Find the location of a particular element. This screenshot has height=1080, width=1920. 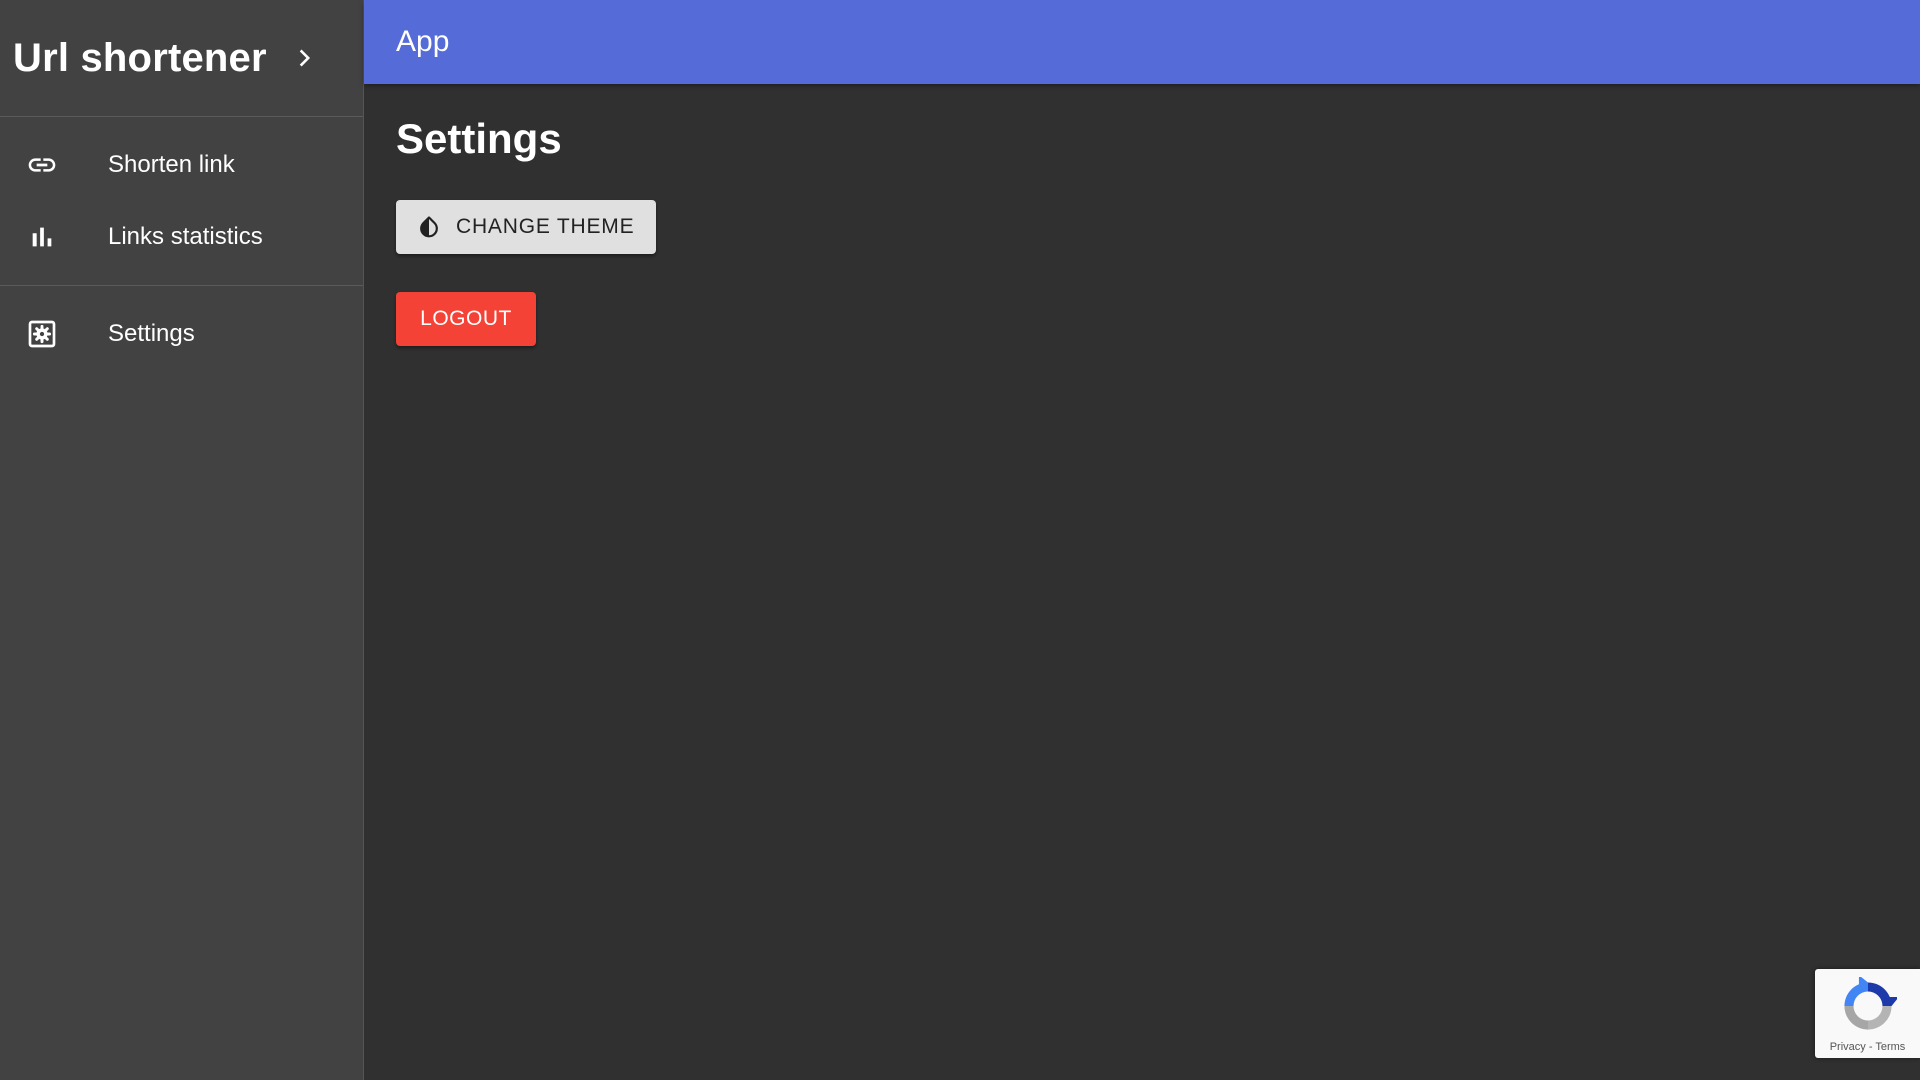

settings-box-icon is located at coordinates (42, 334).